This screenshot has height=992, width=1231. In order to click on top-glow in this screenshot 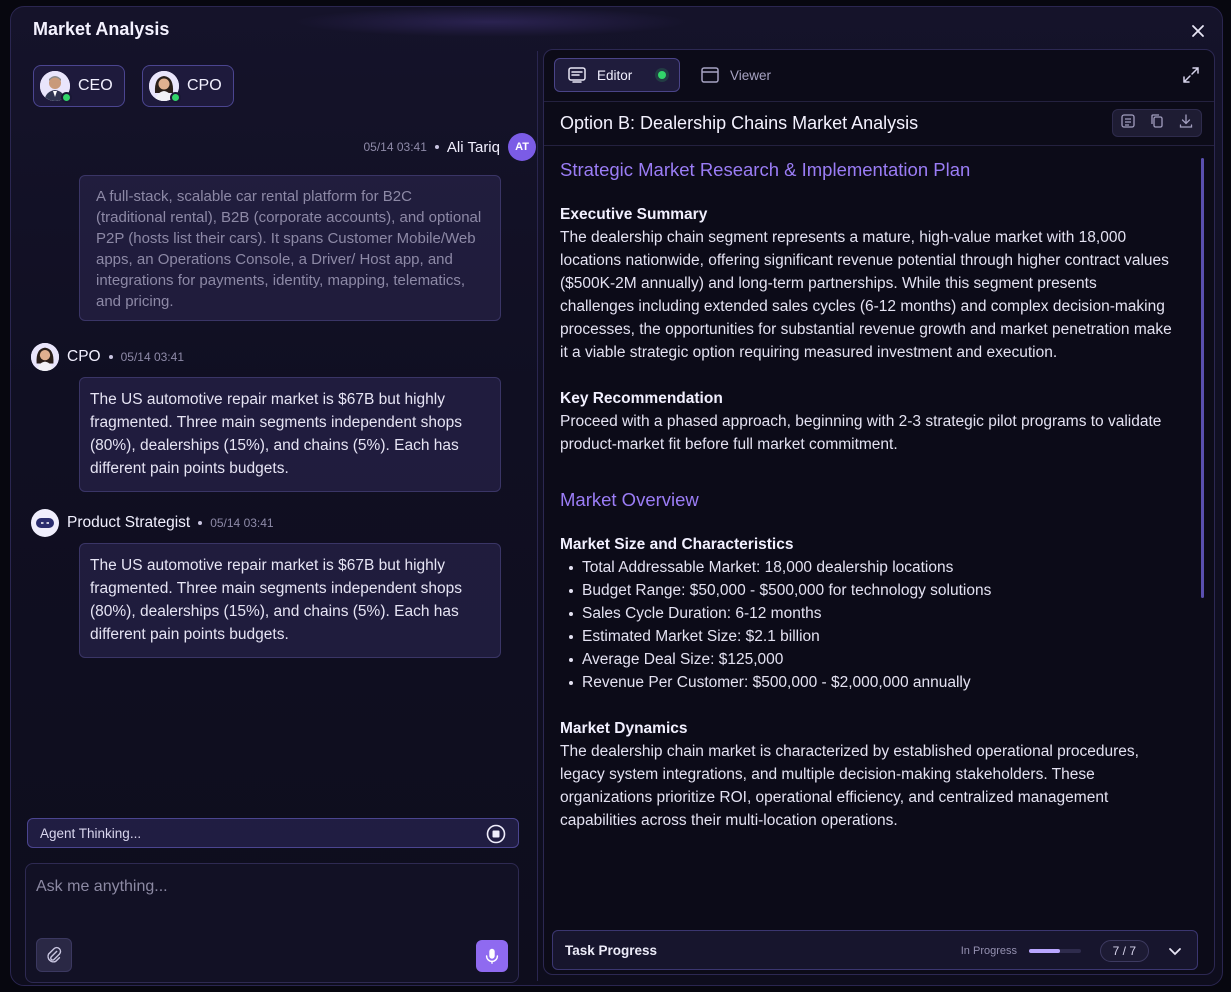, I will do `click(491, 22)`.